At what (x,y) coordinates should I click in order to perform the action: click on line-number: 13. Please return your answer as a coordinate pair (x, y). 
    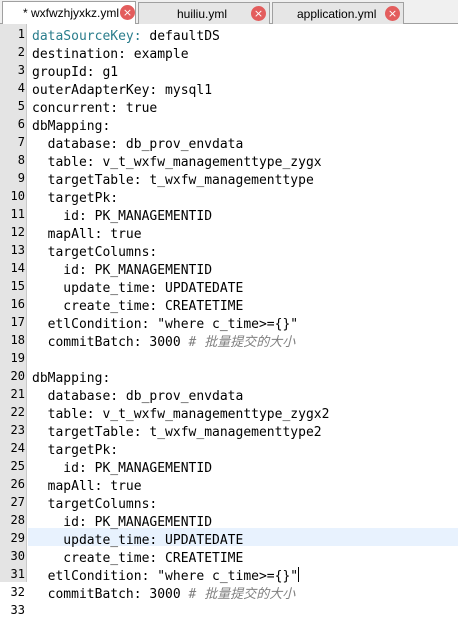
    Looking at the image, I should click on (17, 250).